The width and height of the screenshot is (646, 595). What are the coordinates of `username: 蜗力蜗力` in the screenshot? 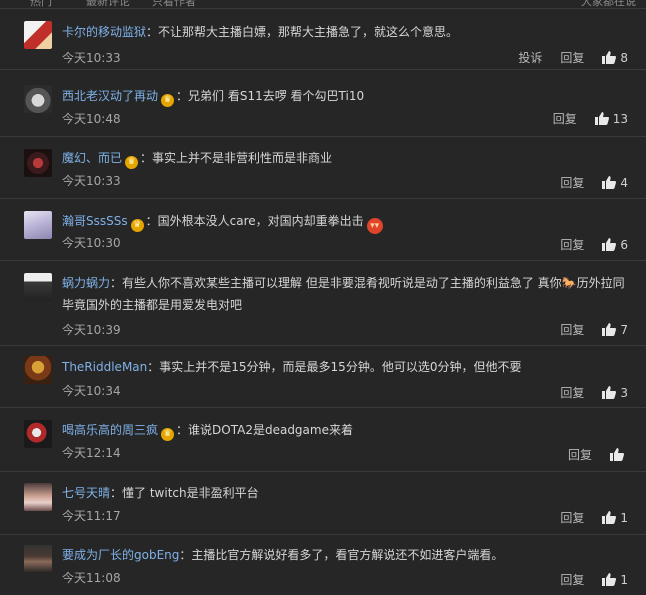 It's located at (86, 283).